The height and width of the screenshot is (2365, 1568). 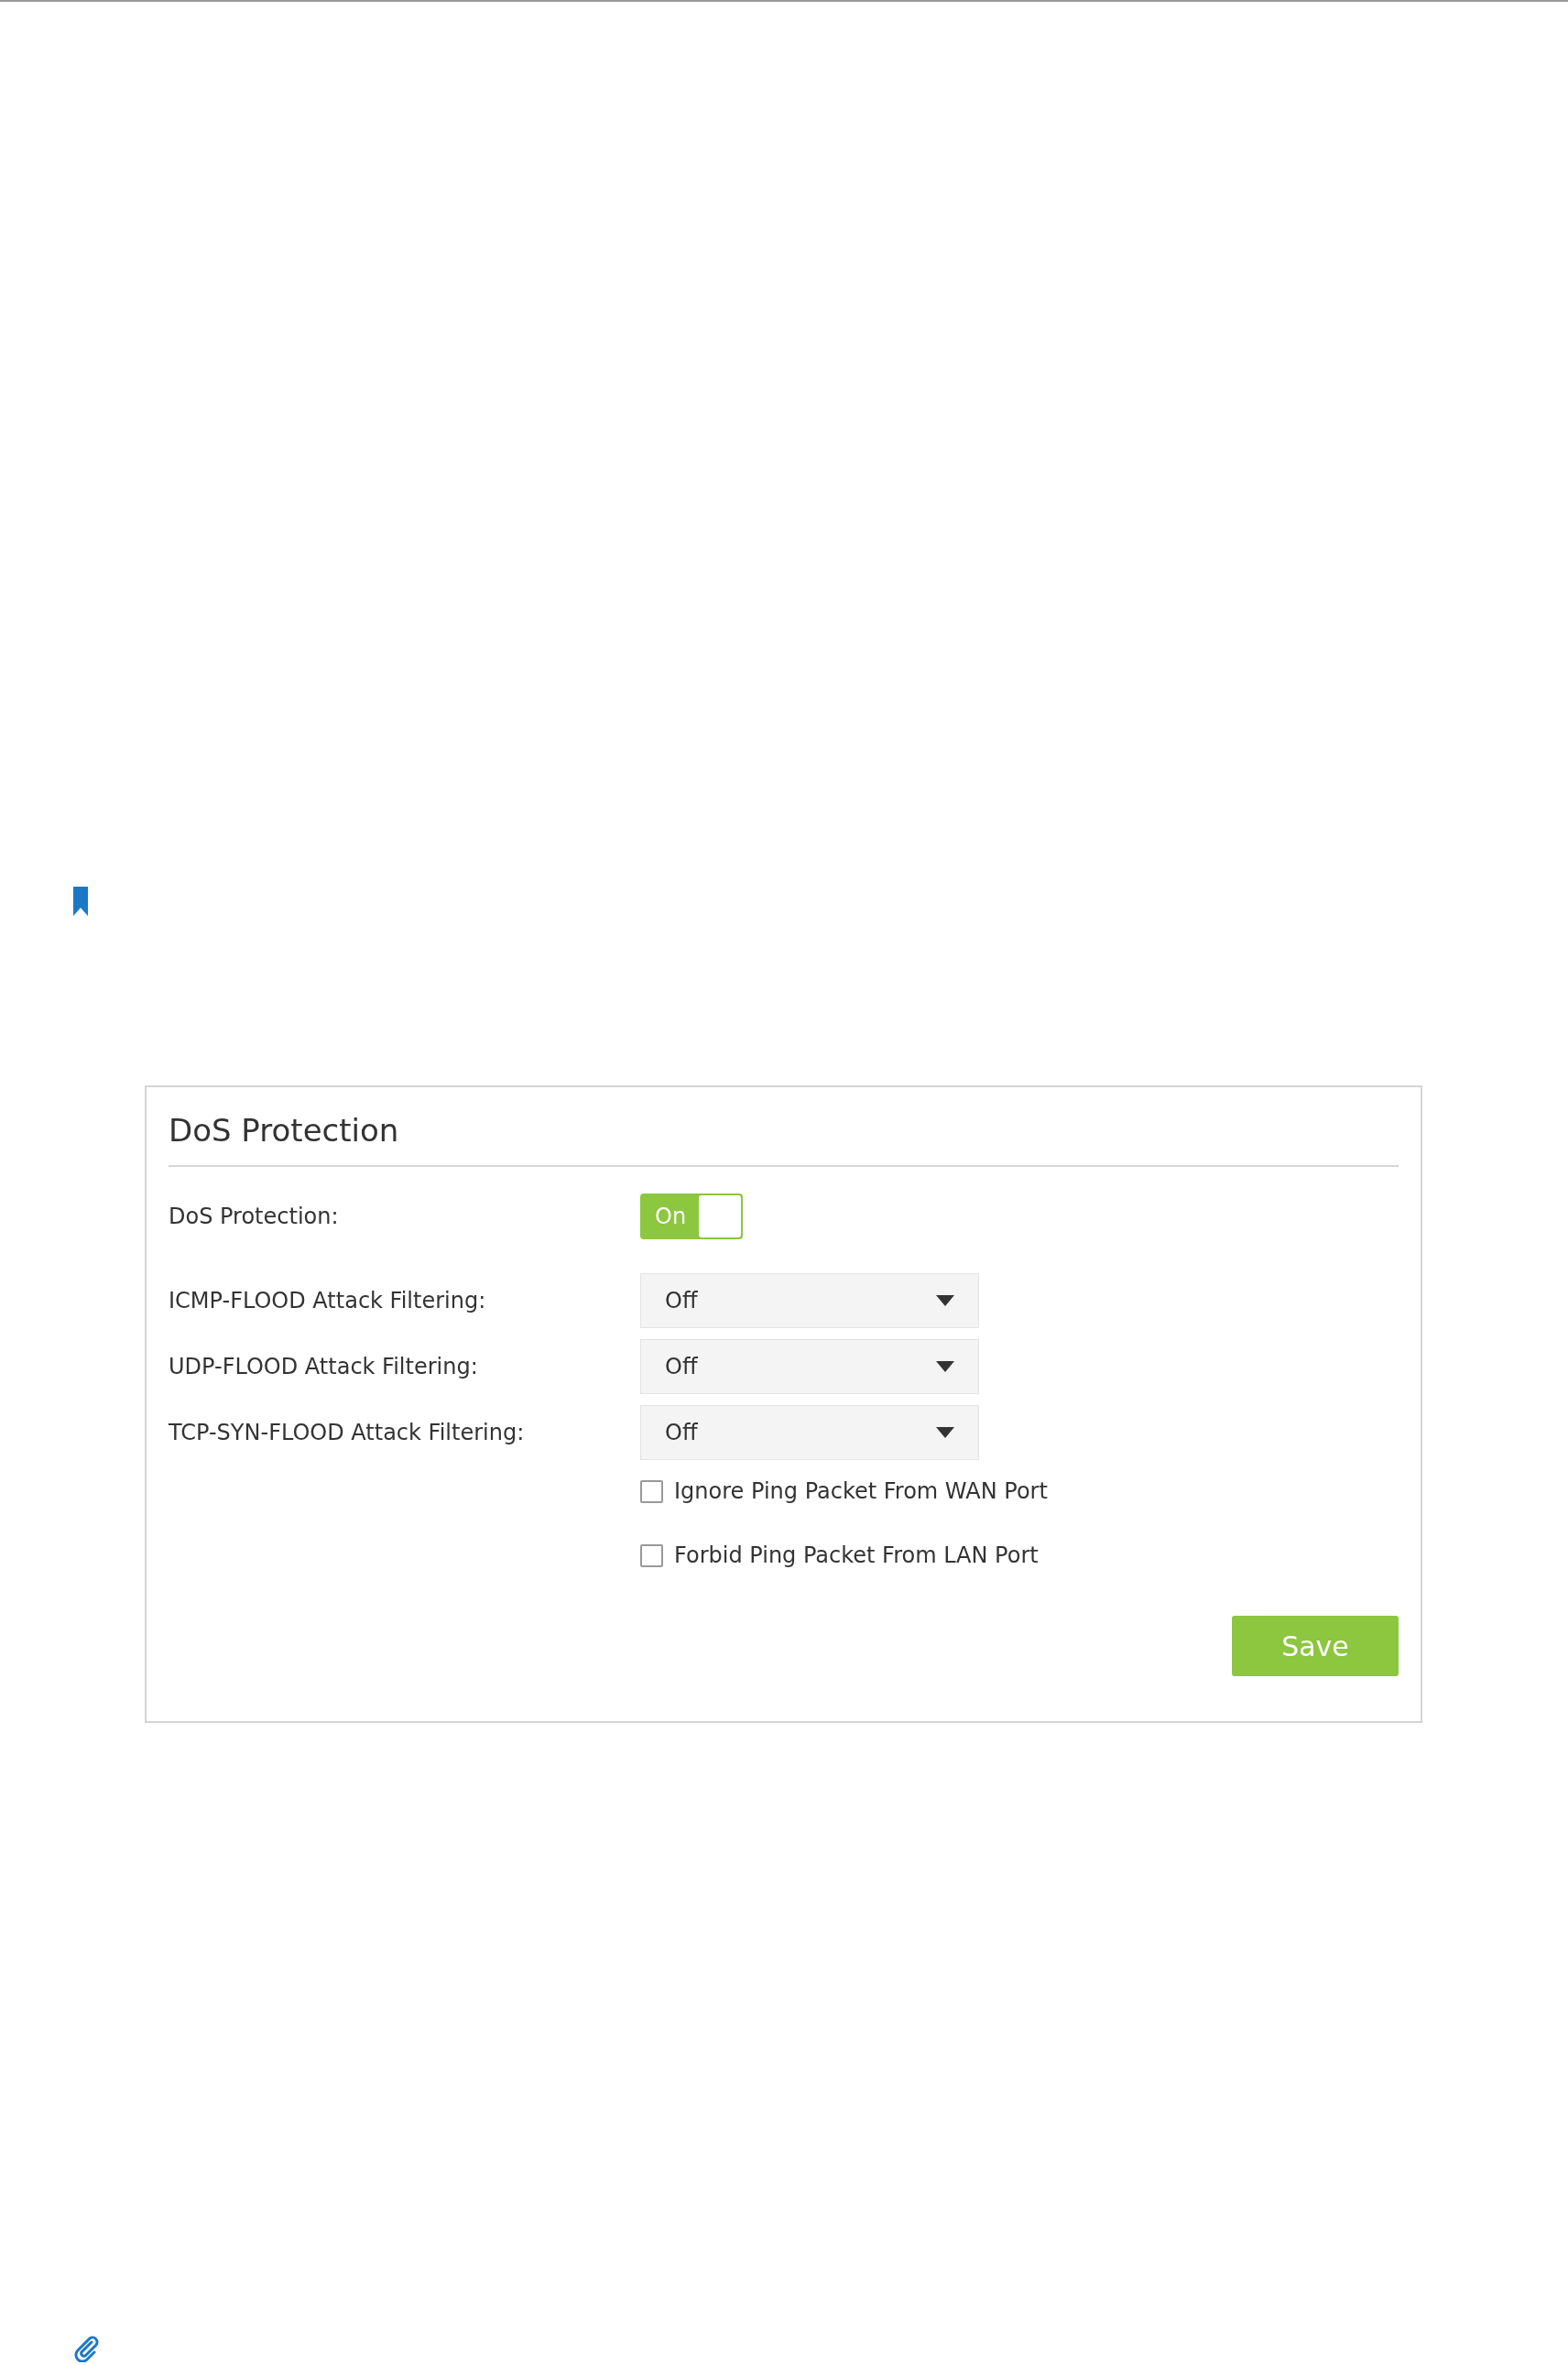 I want to click on paperclip-icon, so click(x=87, y=2348).